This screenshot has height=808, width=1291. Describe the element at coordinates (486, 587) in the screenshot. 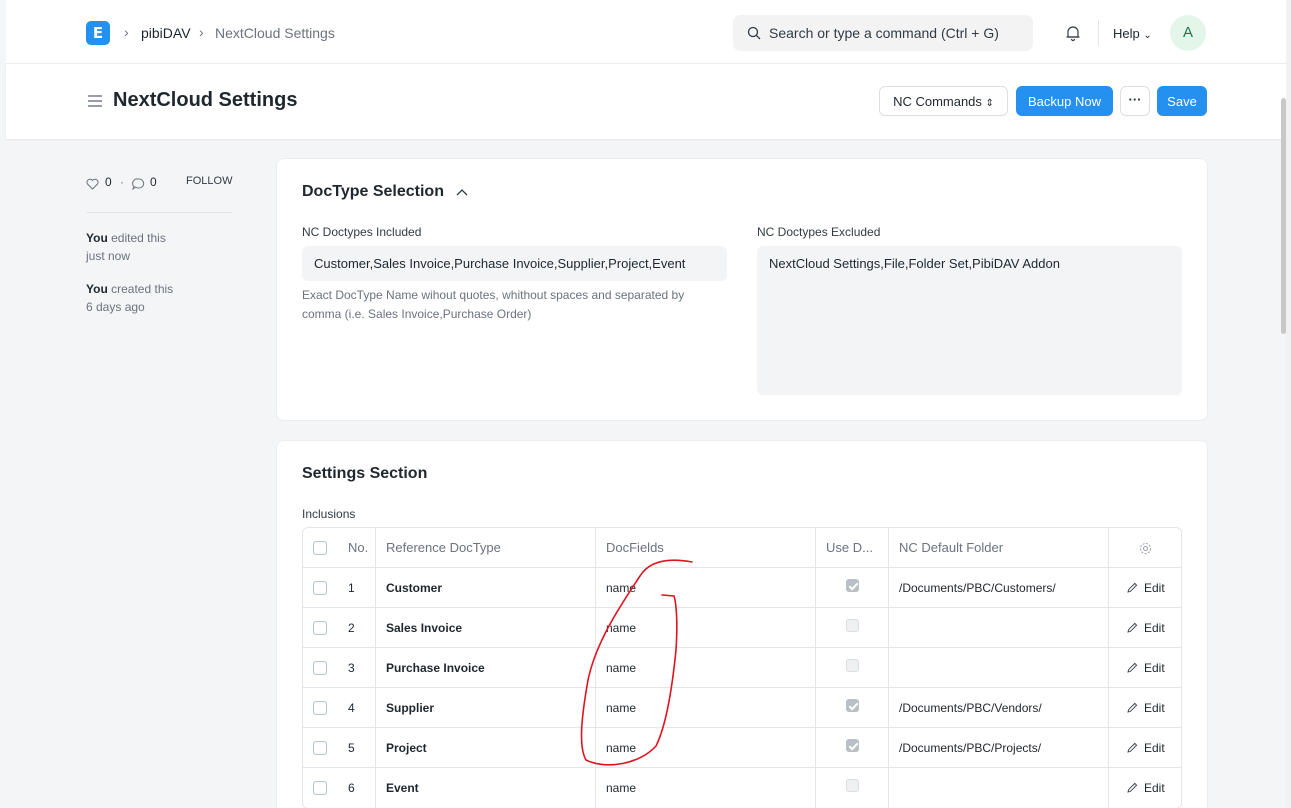

I see `reference-doctype-cell: Customer` at that location.